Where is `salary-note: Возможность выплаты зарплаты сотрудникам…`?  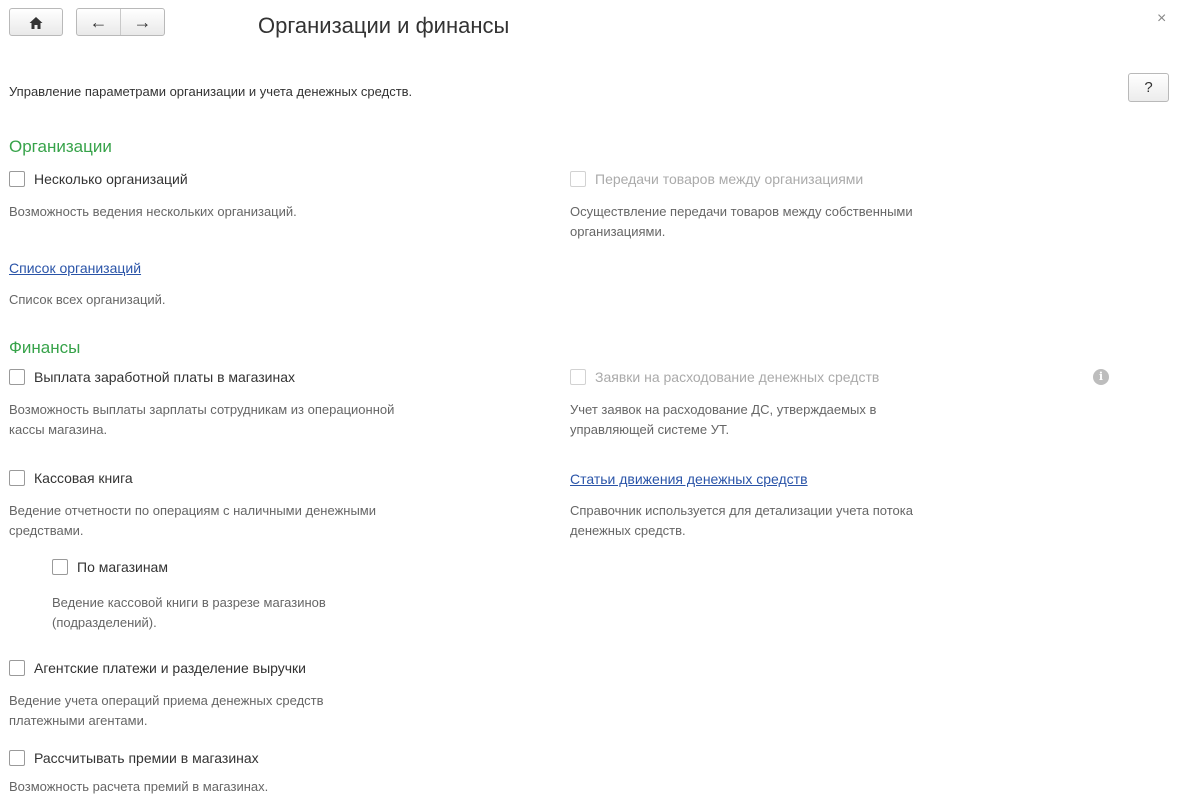 salary-note: Возможность выплаты зарплаты сотрудникам… is located at coordinates (201, 420).